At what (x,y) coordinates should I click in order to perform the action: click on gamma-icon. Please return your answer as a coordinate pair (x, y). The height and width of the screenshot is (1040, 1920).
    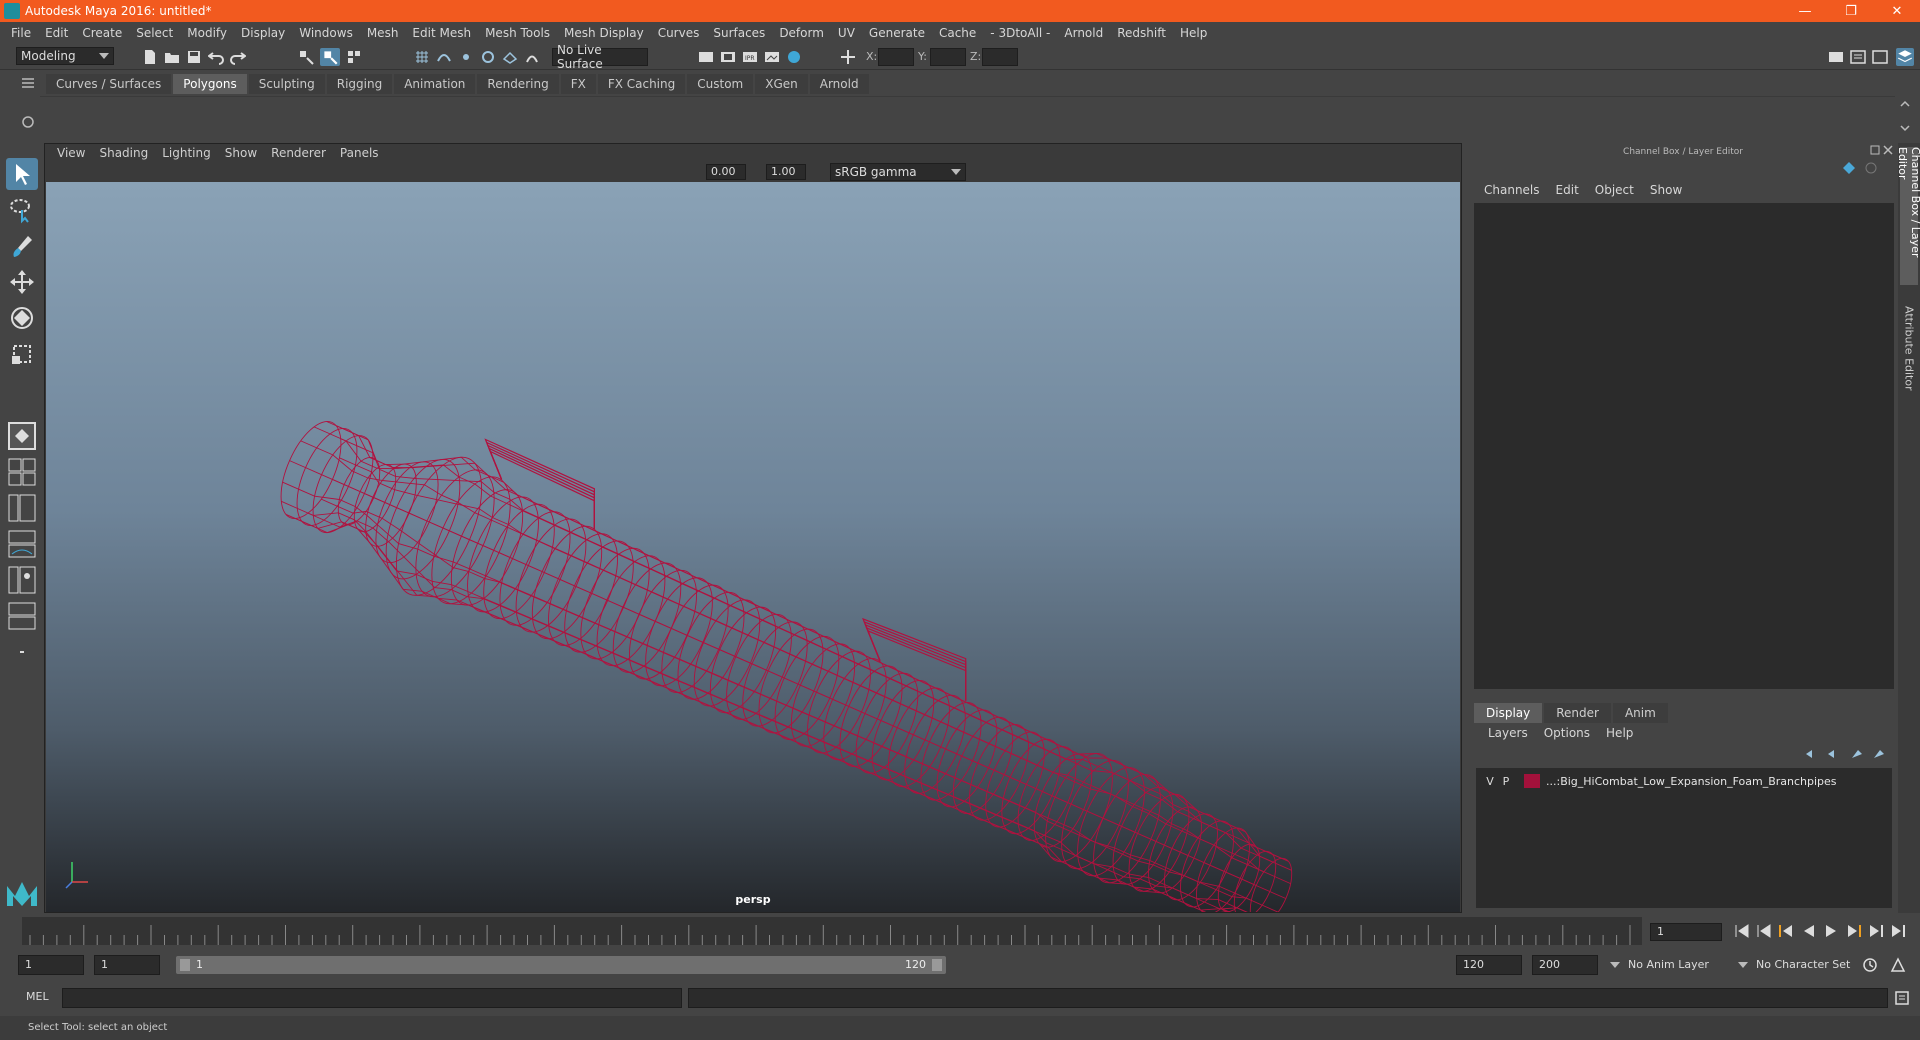
    Looking at the image, I should click on (757, 172).